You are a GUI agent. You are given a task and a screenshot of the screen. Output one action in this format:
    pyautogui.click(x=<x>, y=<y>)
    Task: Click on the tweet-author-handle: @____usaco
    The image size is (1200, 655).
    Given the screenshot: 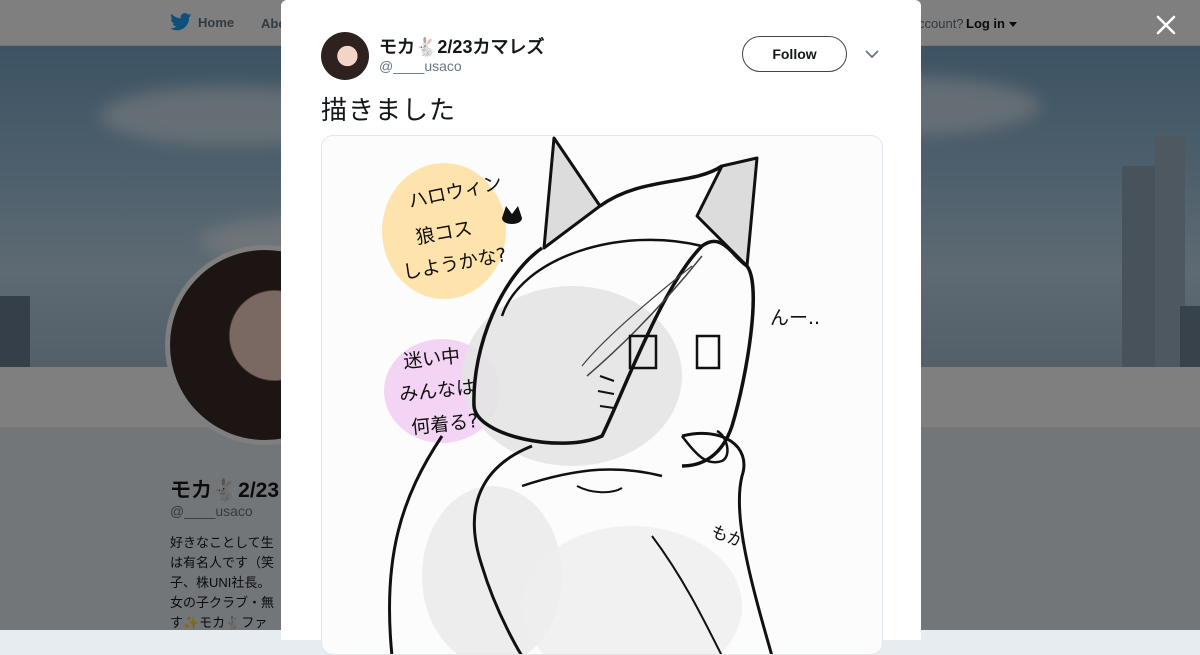 What is the action you would take?
    pyautogui.click(x=420, y=66)
    